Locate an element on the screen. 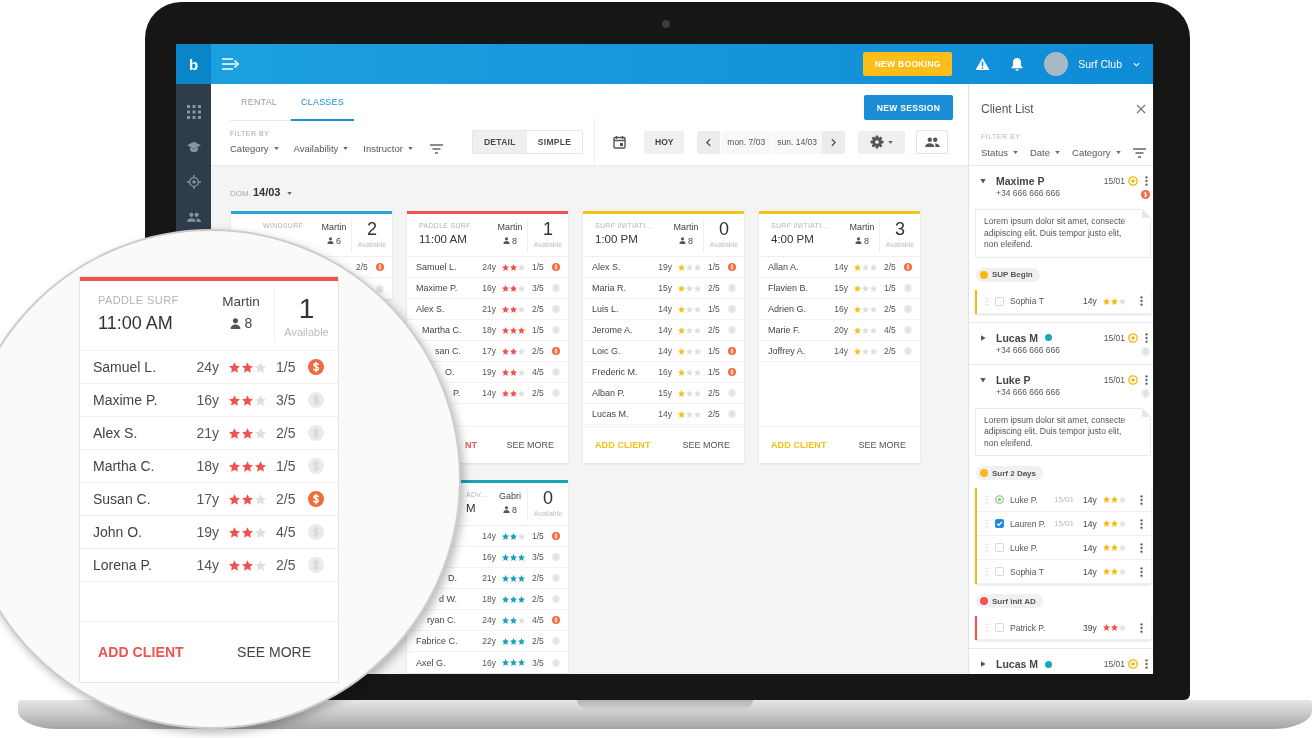 The height and width of the screenshot is (738, 1316). people-icon is located at coordinates (193, 217).